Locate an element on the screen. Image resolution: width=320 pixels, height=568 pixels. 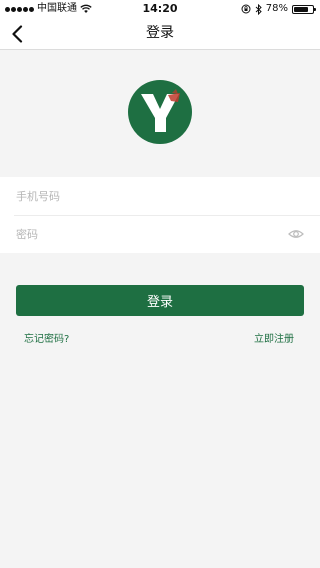
eye-icon is located at coordinates (296, 234).